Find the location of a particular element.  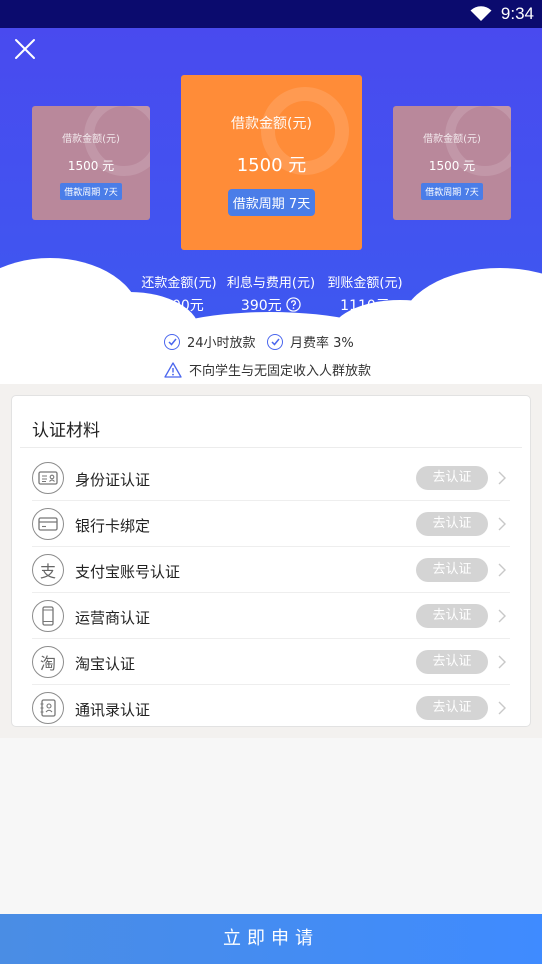

stat-interest: 利息与费用(元) 390元 is located at coordinates (271, 293).